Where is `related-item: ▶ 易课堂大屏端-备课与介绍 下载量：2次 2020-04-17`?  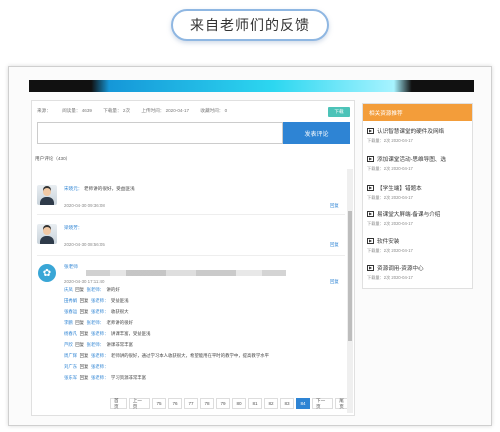
related-item: ▶ 易课堂大屏端-备课与介绍 下载量：2次 2020-04-17 is located at coordinates (418, 218).